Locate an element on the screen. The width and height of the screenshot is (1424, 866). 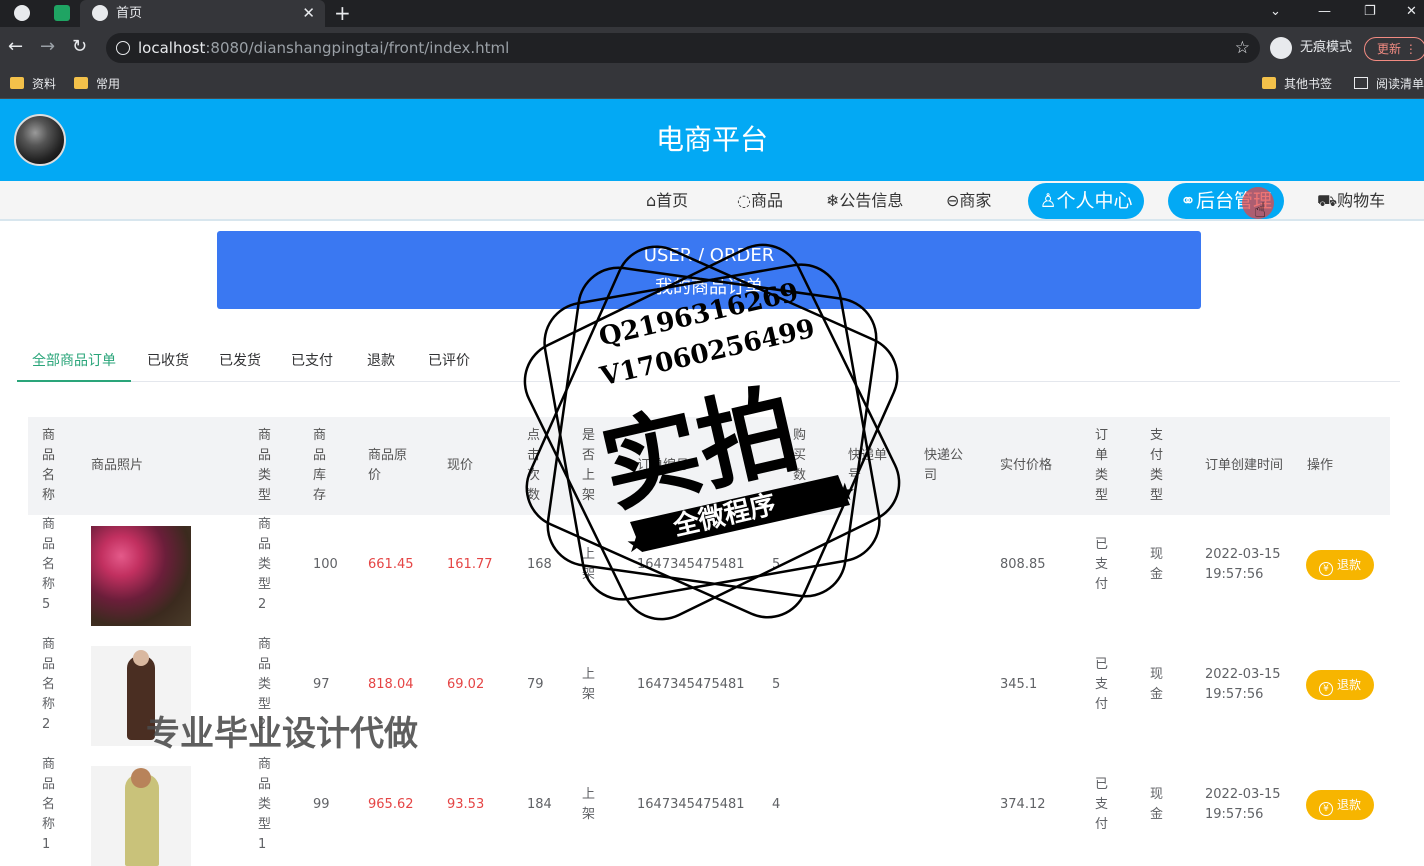
watermark-bottom: 专业毕业设计代做 is located at coordinates (282, 734).